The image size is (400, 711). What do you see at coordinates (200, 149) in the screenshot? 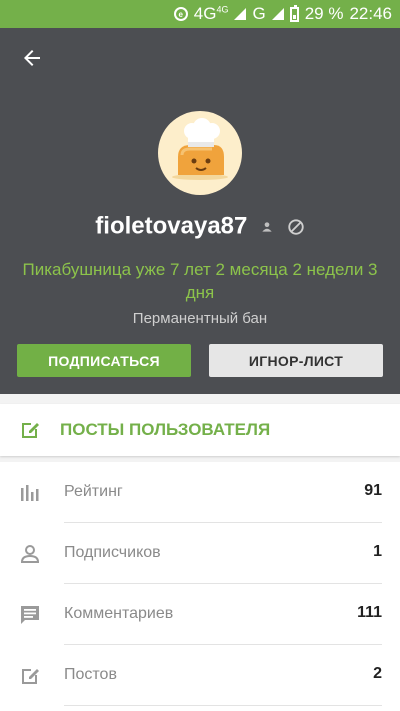
I see `chef-bread-icon` at bounding box center [200, 149].